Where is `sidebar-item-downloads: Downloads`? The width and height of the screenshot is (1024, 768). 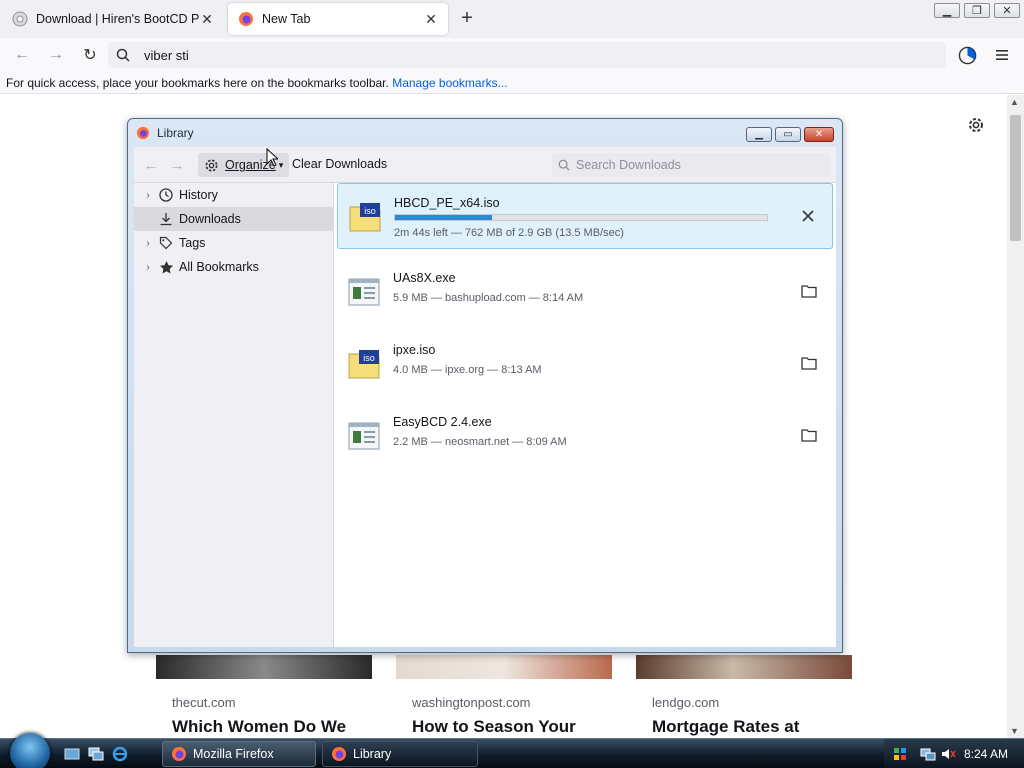
sidebar-item-downloads: Downloads is located at coordinates (234, 219).